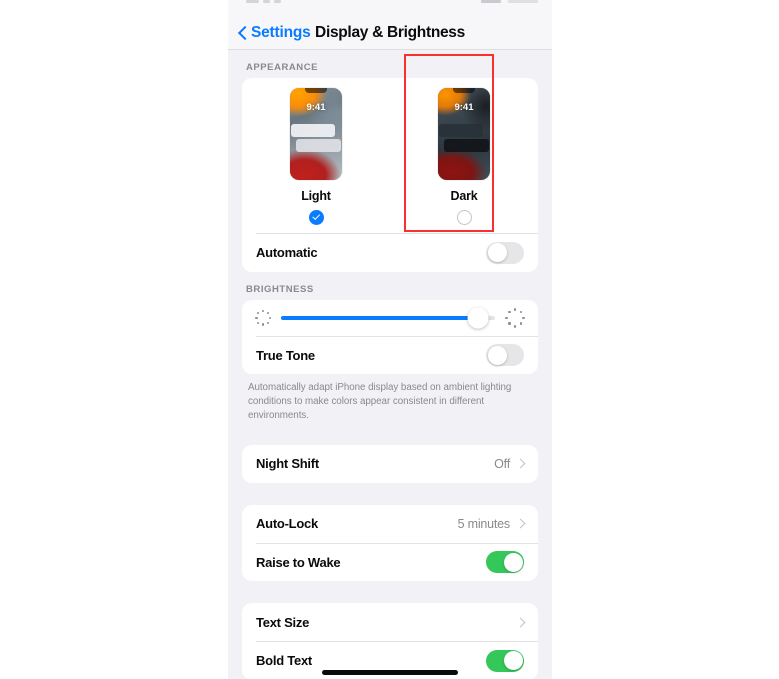 Image resolution: width=779 pixels, height=679 pixels. I want to click on chevron-left-icon, so click(242, 33).